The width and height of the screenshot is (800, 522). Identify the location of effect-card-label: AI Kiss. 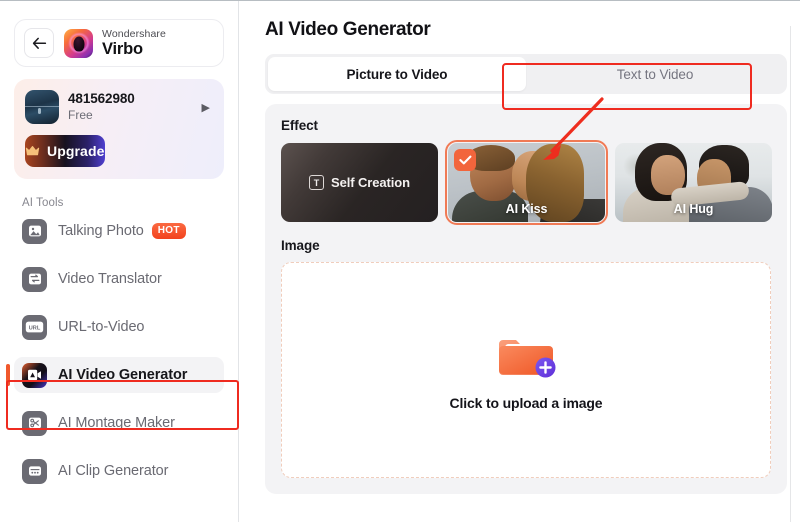
(526, 209).